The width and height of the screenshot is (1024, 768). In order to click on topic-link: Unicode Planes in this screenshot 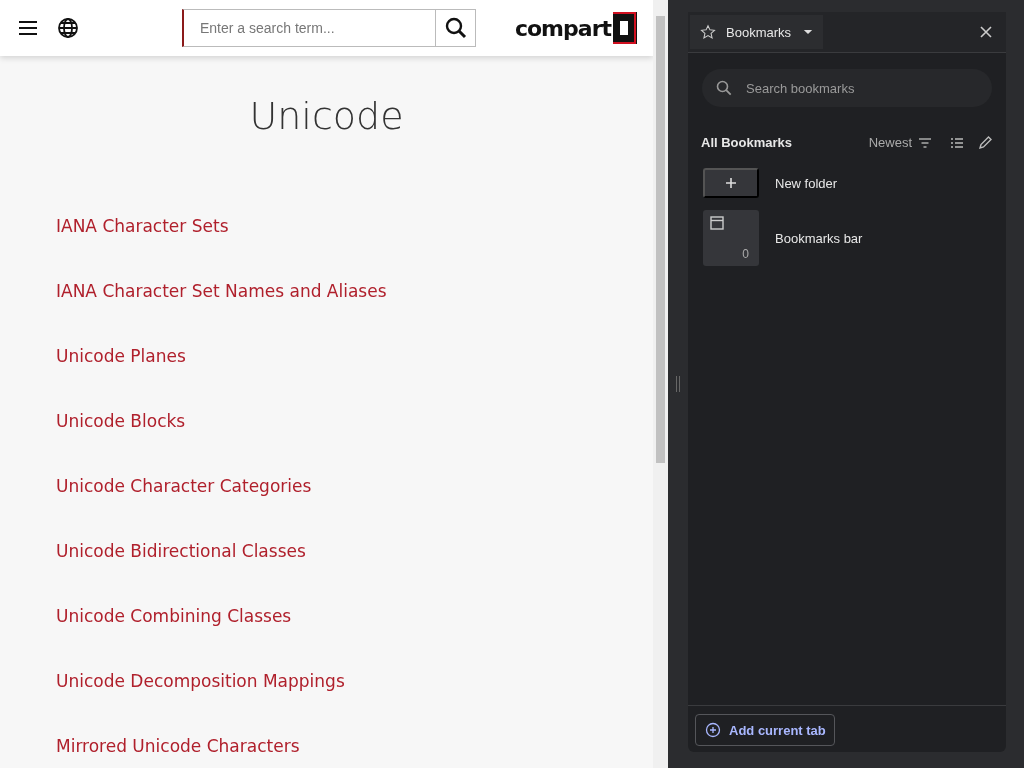, I will do `click(121, 356)`.